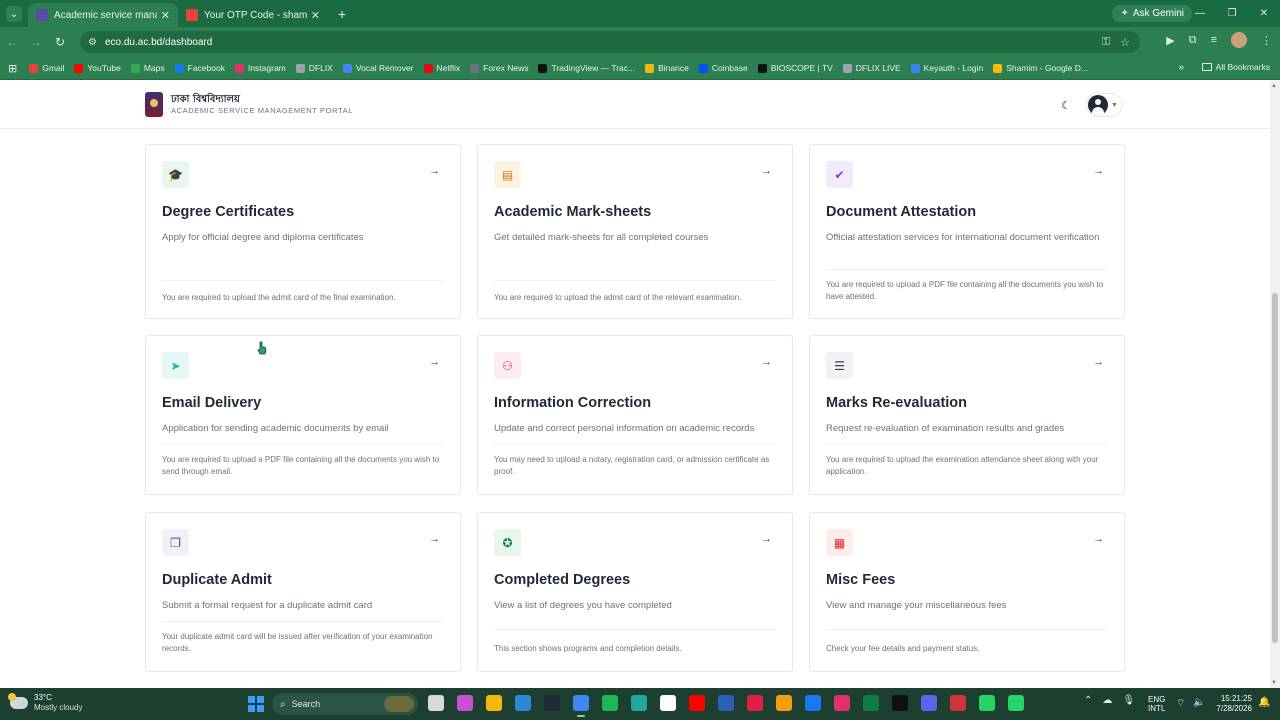  Describe the element at coordinates (1264, 702) in the screenshot. I see `notification-bell-icon: 🔔` at that location.